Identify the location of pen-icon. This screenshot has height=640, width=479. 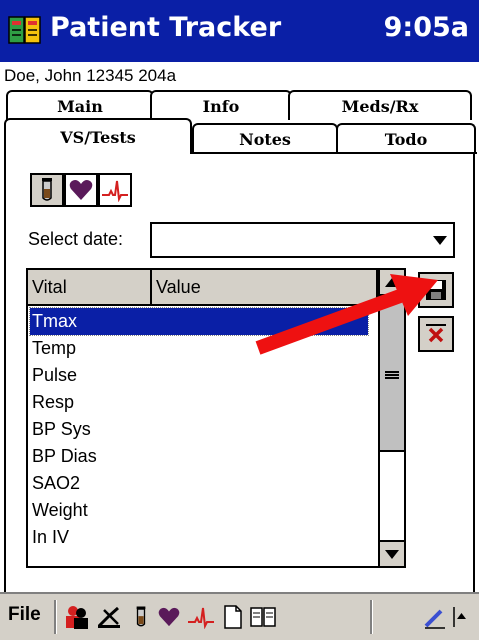
(435, 617).